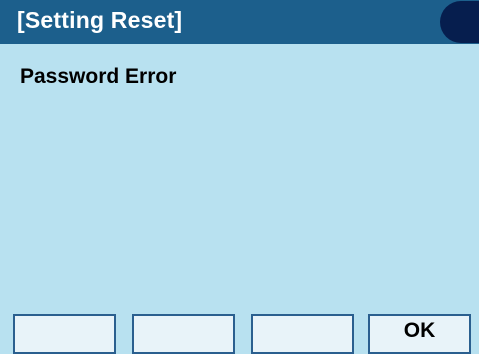  What do you see at coordinates (239, 22) in the screenshot?
I see `title-bar: [Setting Reset]` at bounding box center [239, 22].